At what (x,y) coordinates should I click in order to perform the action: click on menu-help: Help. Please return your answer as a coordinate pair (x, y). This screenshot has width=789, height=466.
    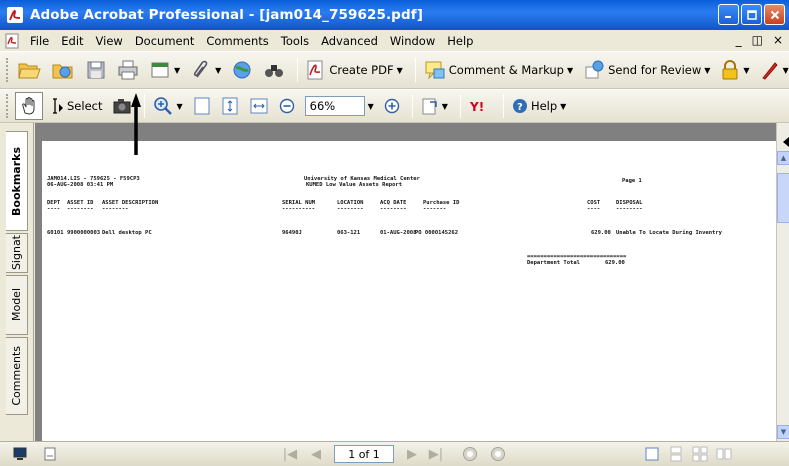
    Looking at the image, I should click on (460, 41).